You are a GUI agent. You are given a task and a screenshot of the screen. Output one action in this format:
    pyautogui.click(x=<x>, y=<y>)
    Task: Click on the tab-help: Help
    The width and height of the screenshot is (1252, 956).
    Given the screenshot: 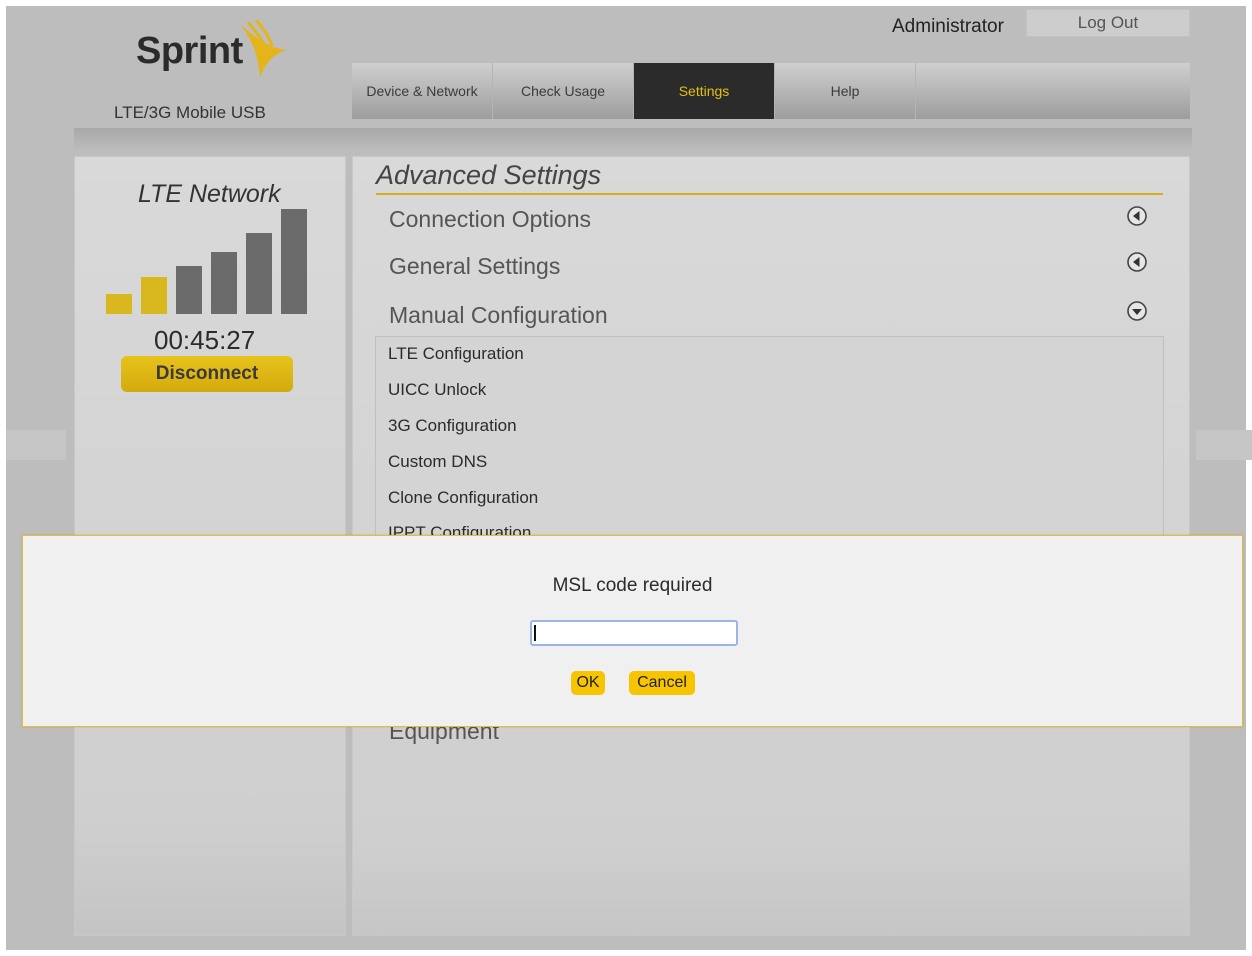 What is the action you would take?
    pyautogui.click(x=845, y=91)
    